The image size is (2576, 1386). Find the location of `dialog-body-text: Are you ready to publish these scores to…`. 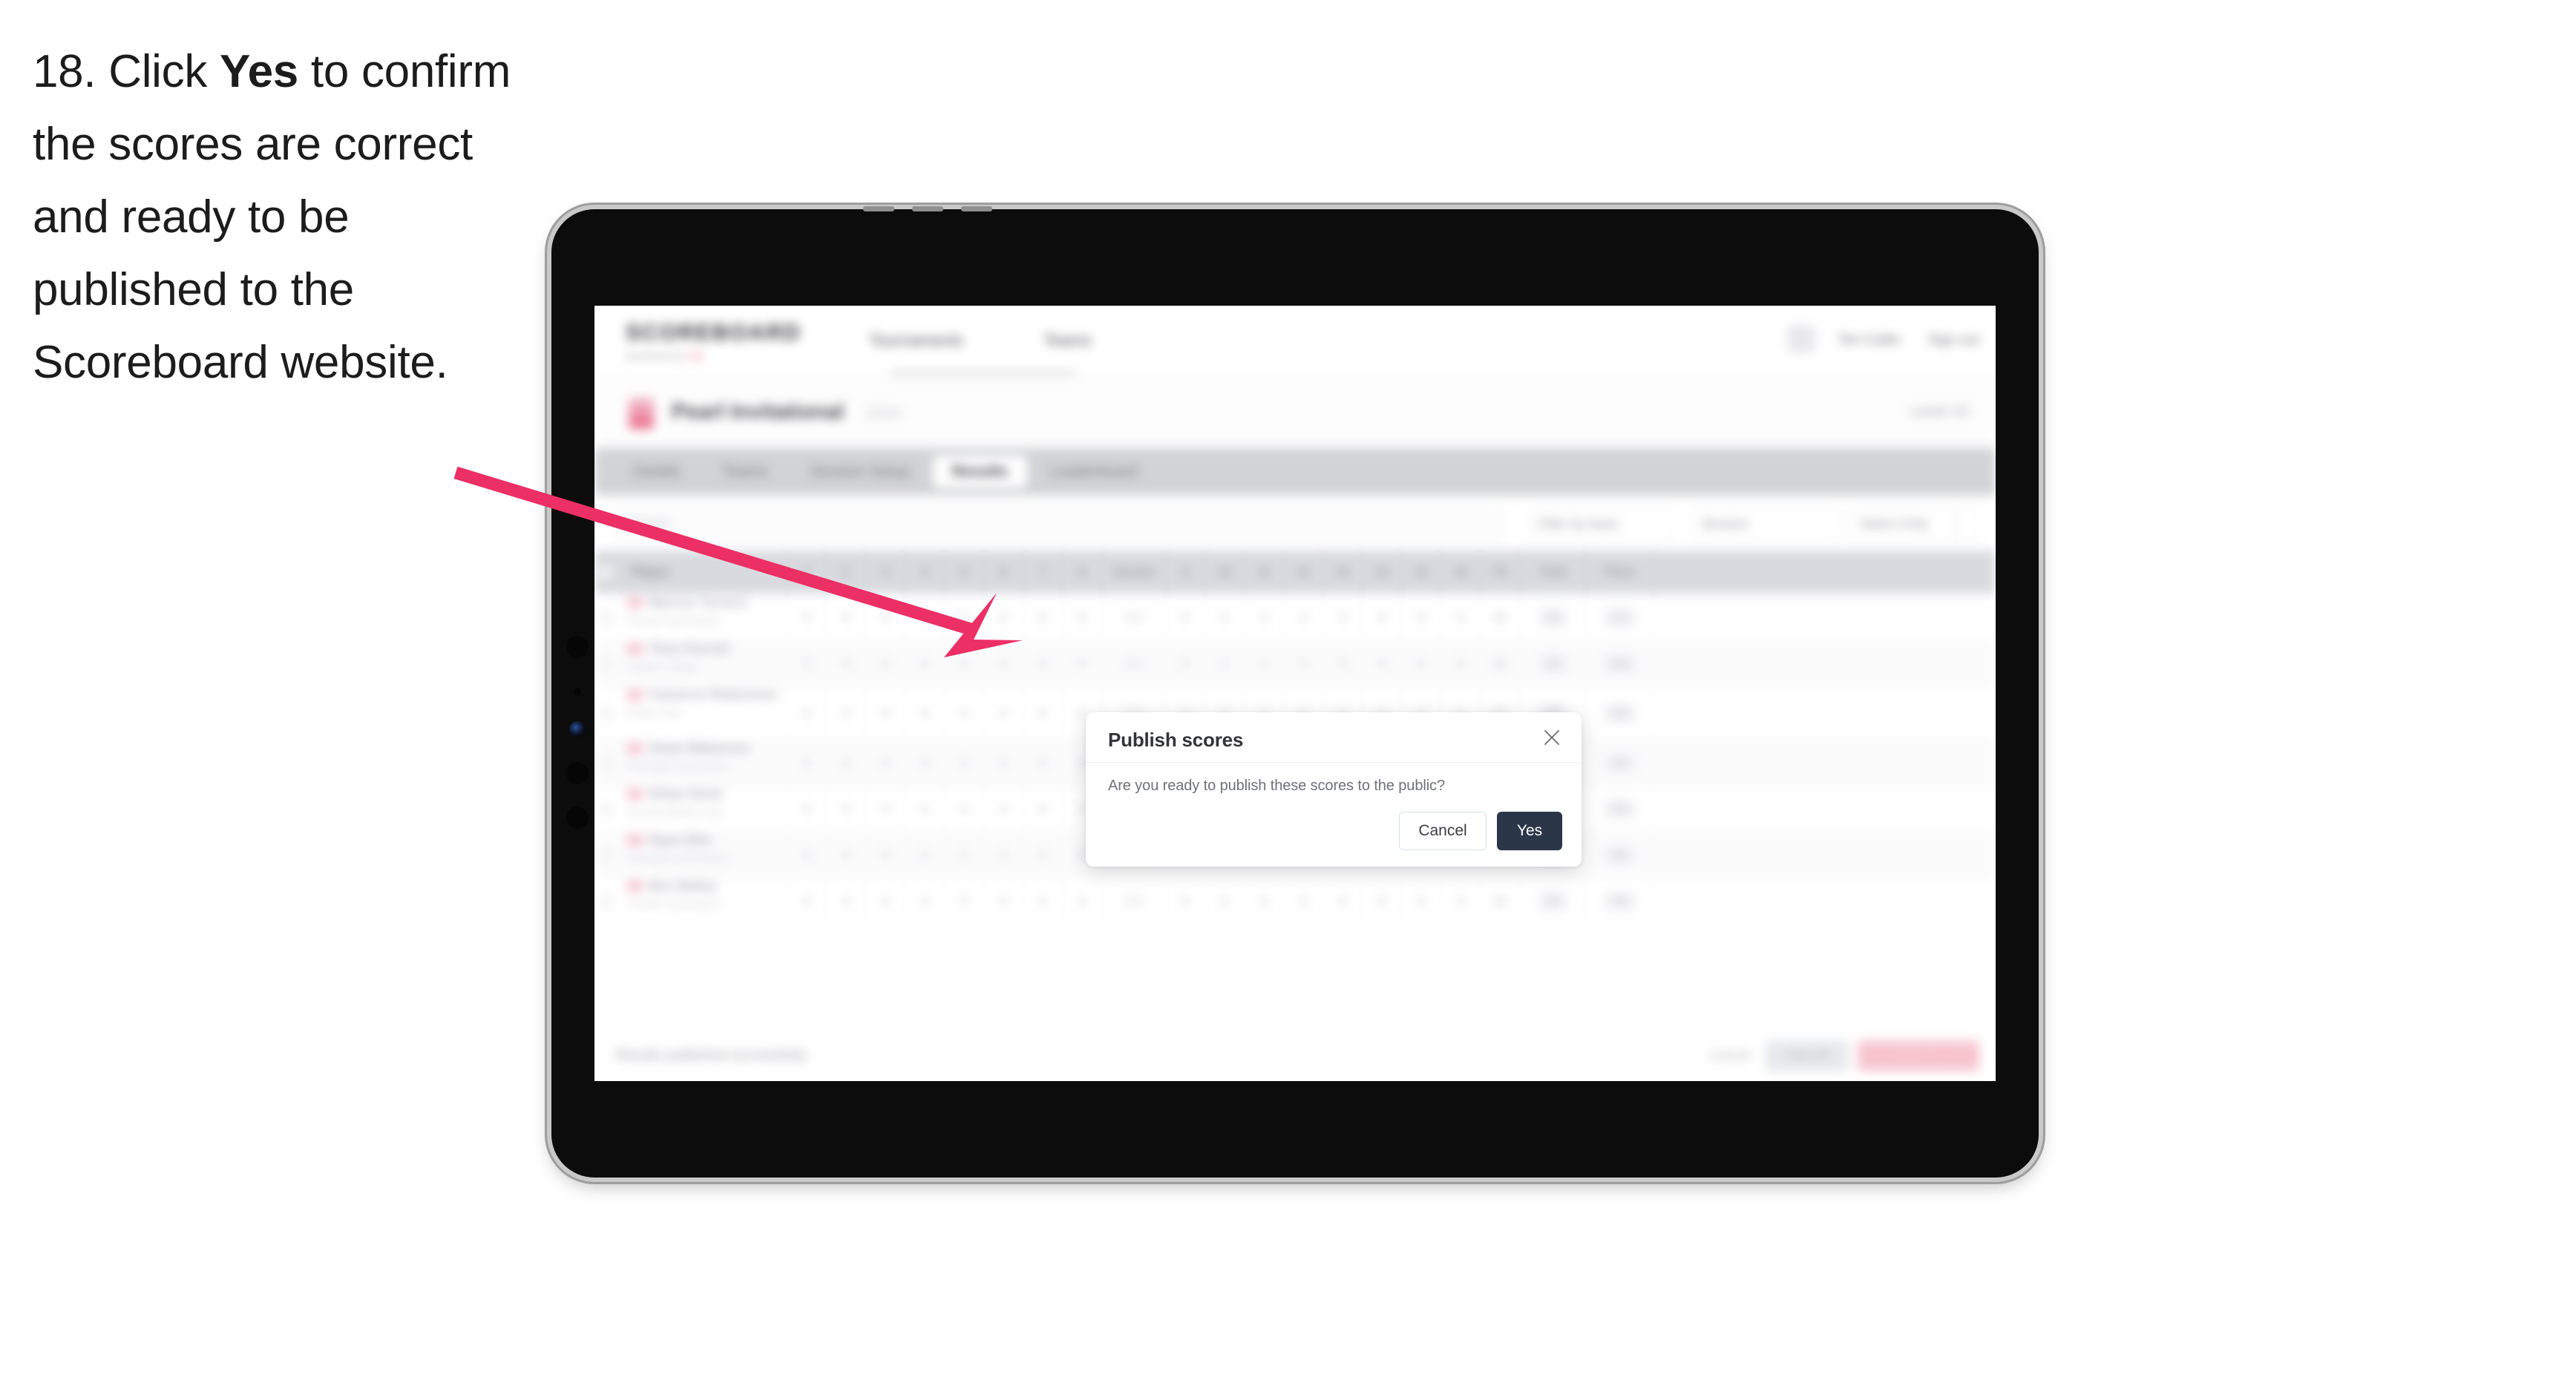

dialog-body-text: Are you ready to publish these scores to… is located at coordinates (1276, 786).